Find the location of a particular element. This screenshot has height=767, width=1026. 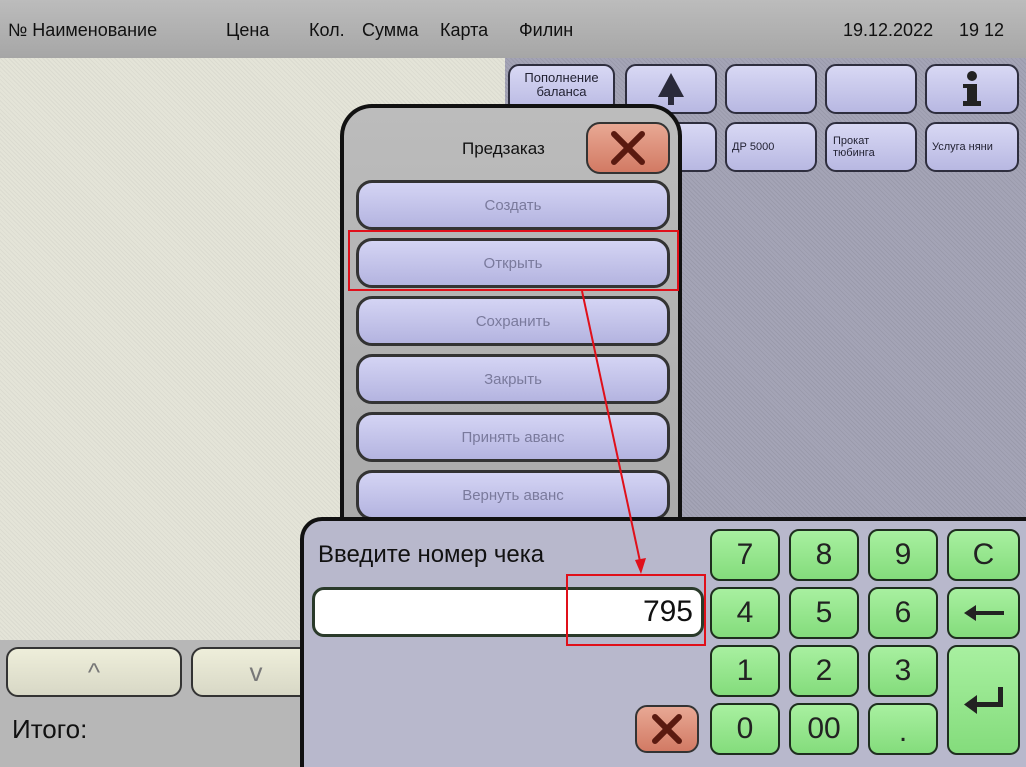

preorder-title: Предзаказ is located at coordinates (503, 148).